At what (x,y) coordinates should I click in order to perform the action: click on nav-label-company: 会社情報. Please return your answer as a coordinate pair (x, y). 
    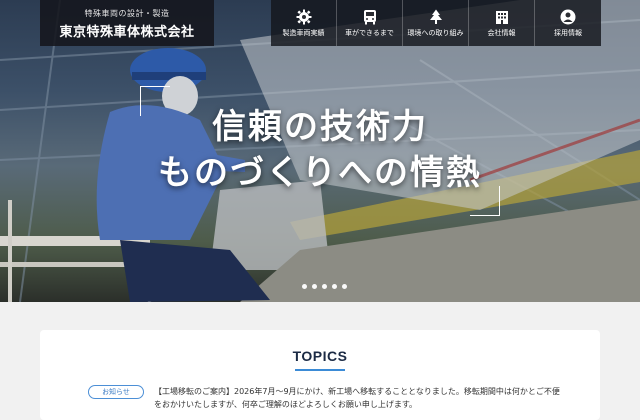
    Looking at the image, I should click on (501, 32).